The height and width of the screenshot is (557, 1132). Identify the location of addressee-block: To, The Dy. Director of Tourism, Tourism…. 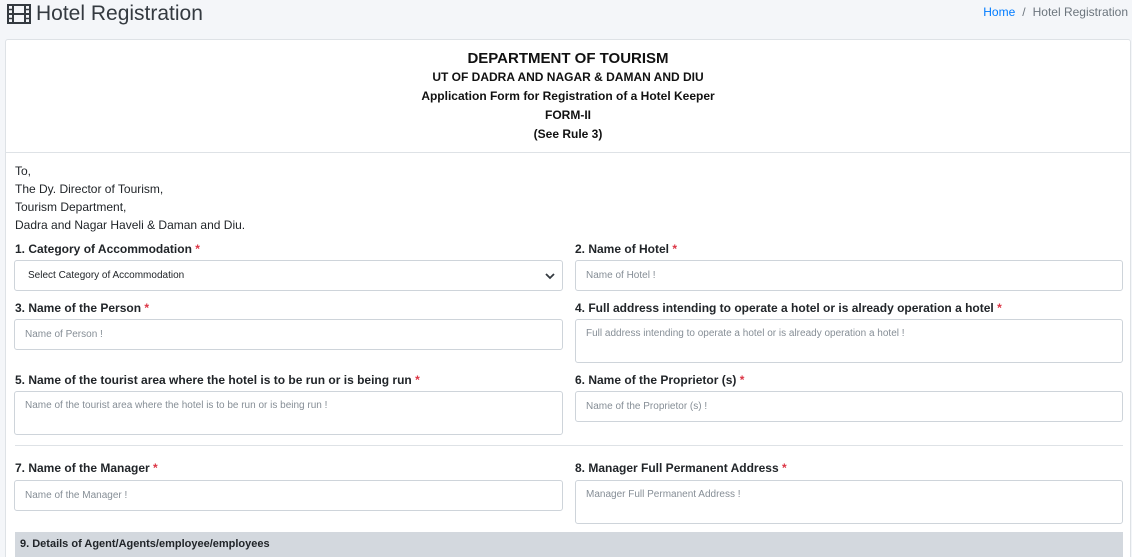
(130, 198).